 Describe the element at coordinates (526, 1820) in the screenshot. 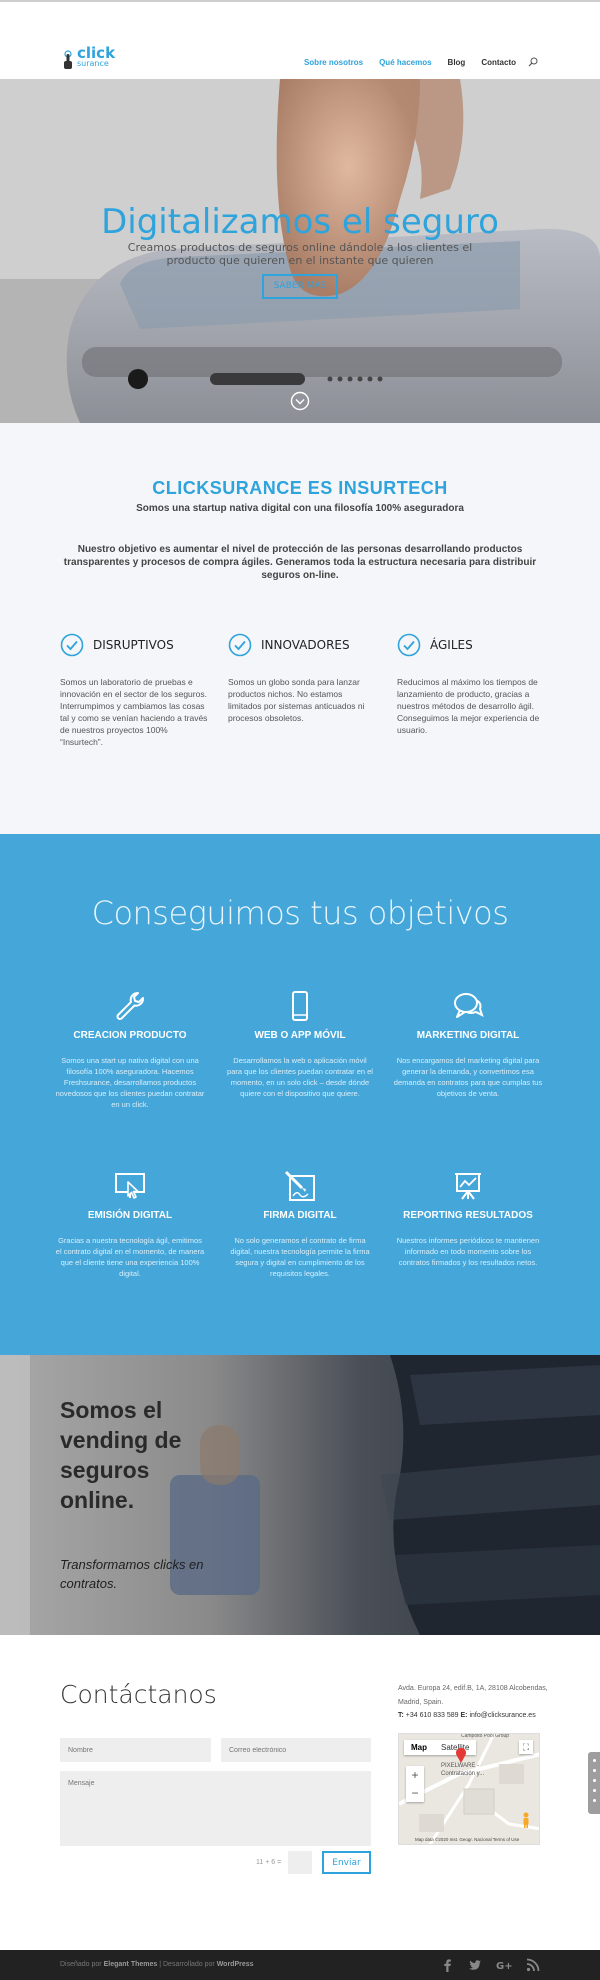

I see `pegman-icon` at that location.